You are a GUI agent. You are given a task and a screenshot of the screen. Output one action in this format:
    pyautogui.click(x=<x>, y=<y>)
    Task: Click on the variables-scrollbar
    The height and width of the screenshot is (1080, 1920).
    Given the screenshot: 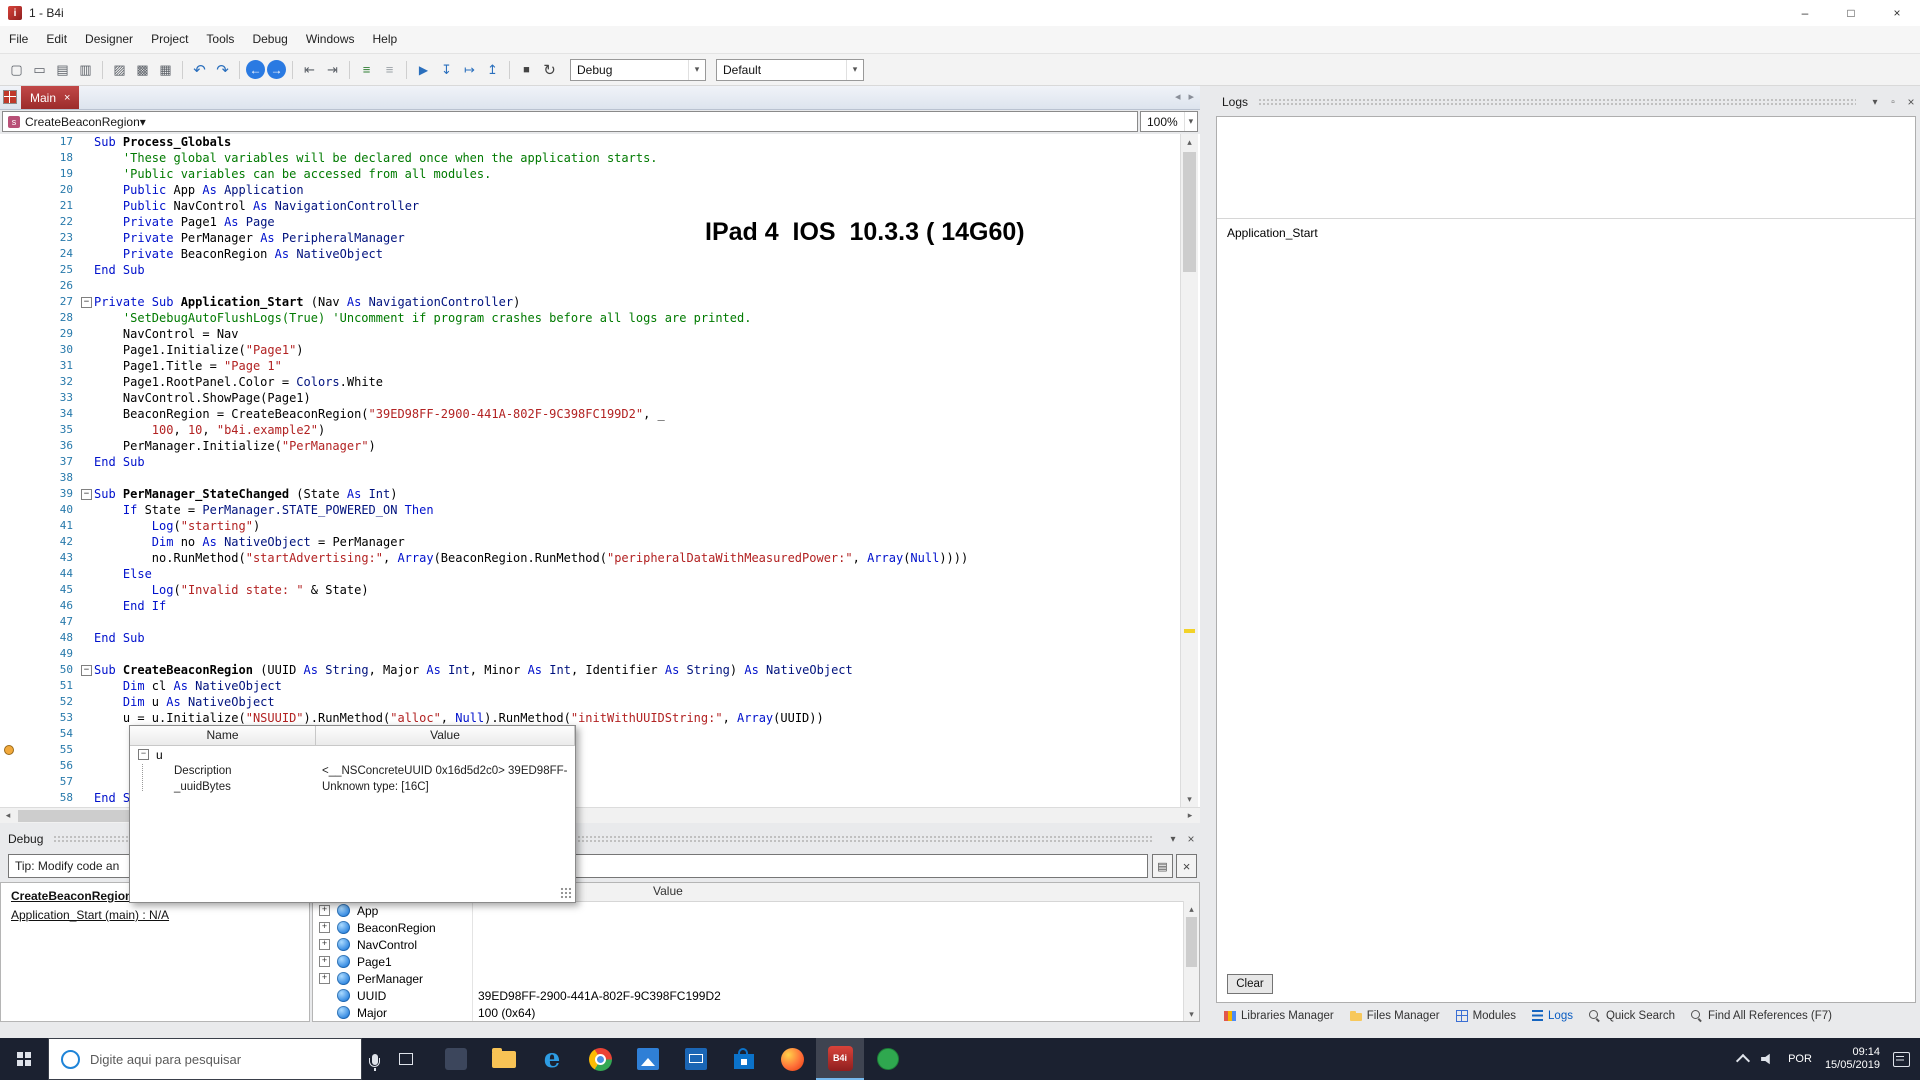 What is the action you would take?
    pyautogui.click(x=1191, y=961)
    